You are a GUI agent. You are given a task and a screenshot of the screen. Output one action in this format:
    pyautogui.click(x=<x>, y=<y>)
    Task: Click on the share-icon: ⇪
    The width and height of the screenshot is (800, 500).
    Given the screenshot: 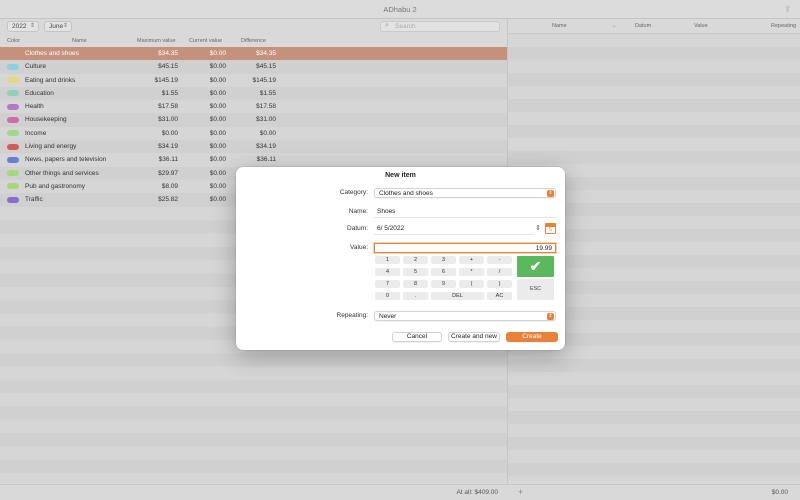 What is the action you would take?
    pyautogui.click(x=789, y=9)
    